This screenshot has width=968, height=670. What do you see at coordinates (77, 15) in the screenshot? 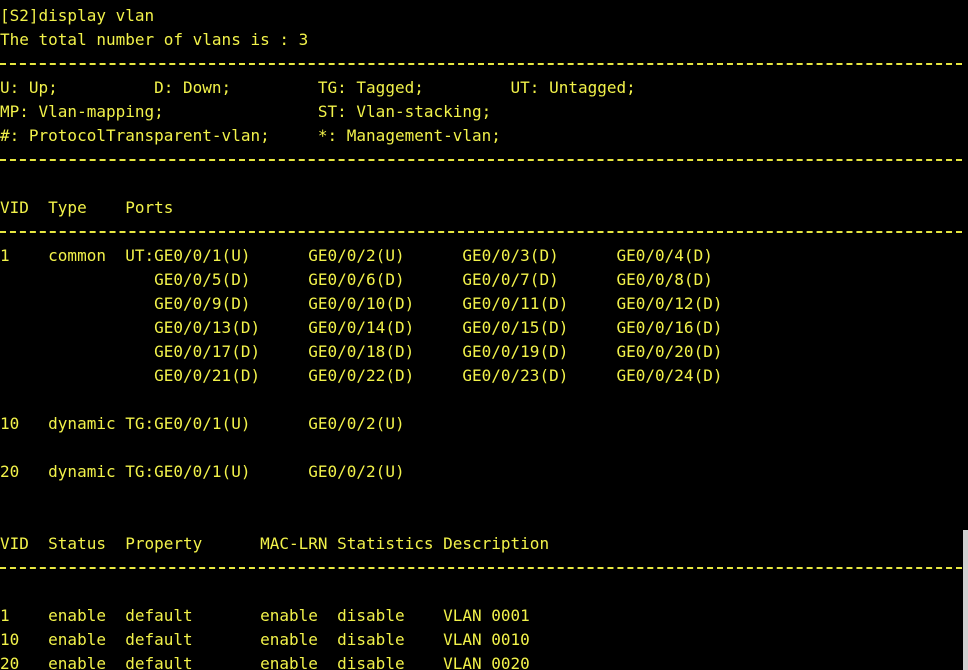
I see `command-line: [S2]display vlan` at bounding box center [77, 15].